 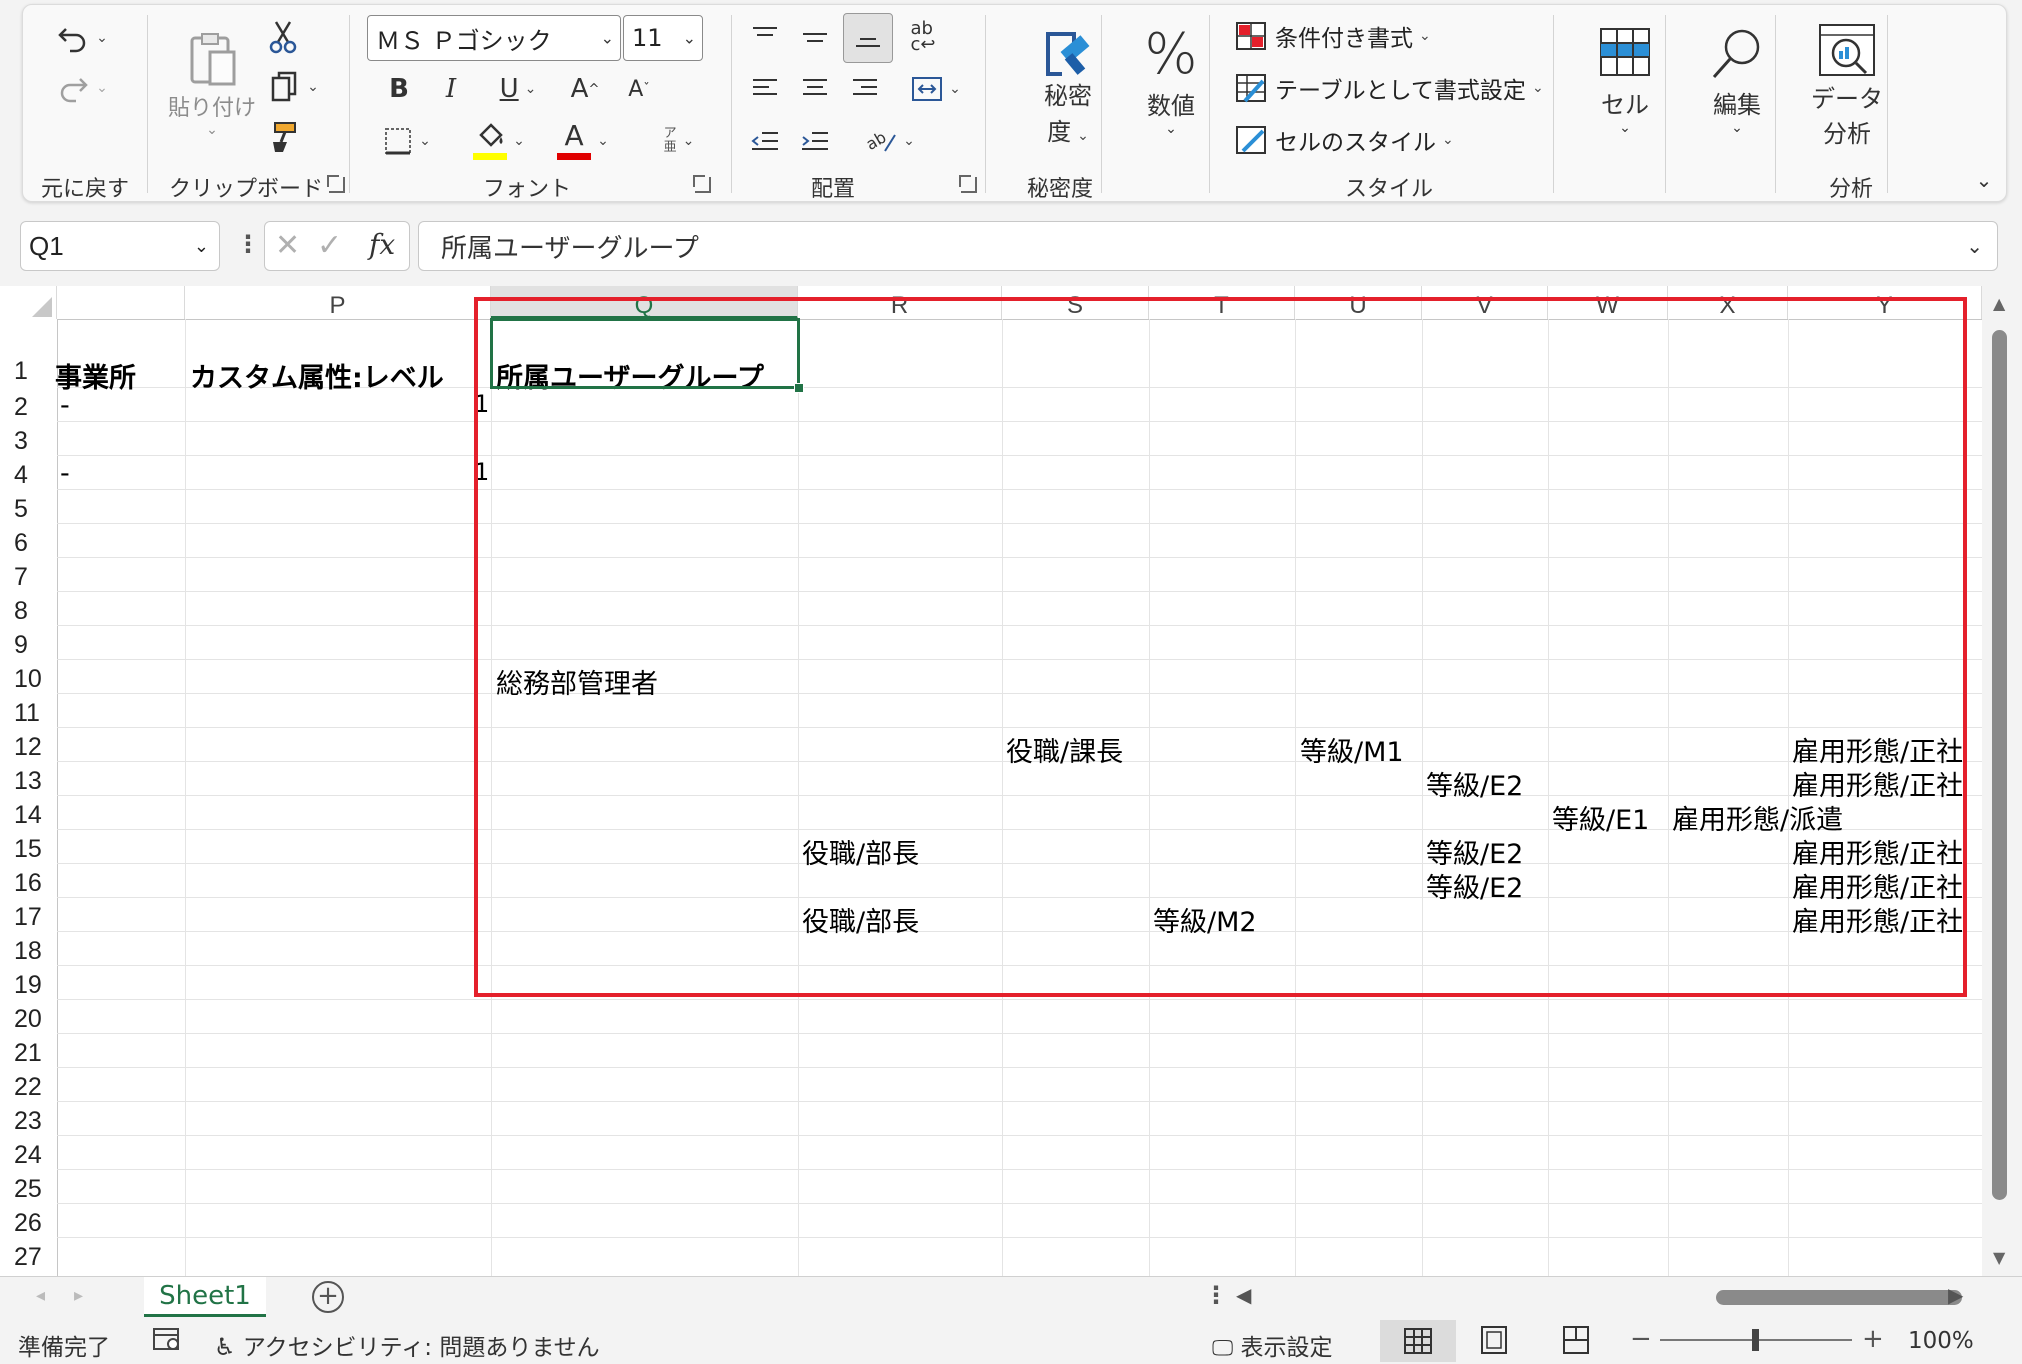 What do you see at coordinates (1955, 1295) in the screenshot?
I see `scroll-right-icon: ▶` at bounding box center [1955, 1295].